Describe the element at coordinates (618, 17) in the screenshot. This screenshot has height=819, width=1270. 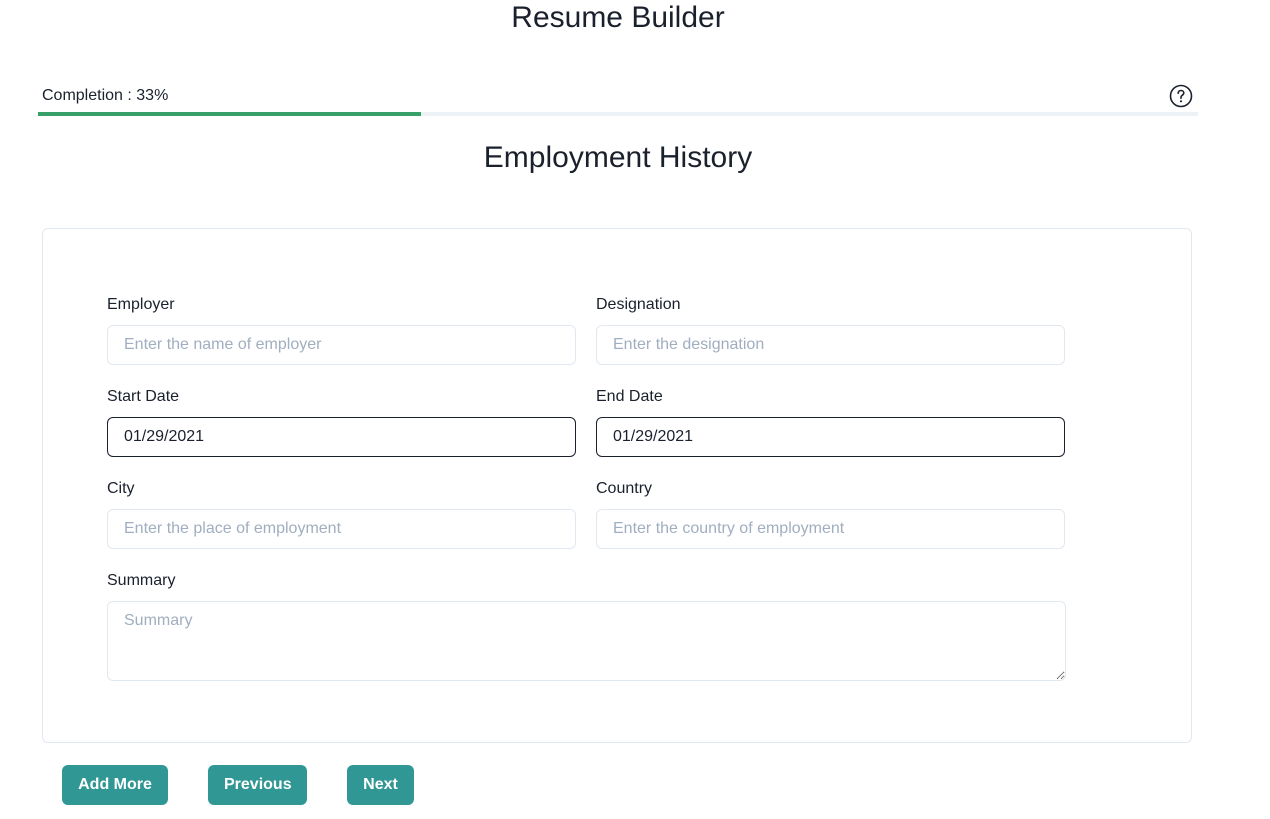
I see `app-title: Resume Builder` at that location.